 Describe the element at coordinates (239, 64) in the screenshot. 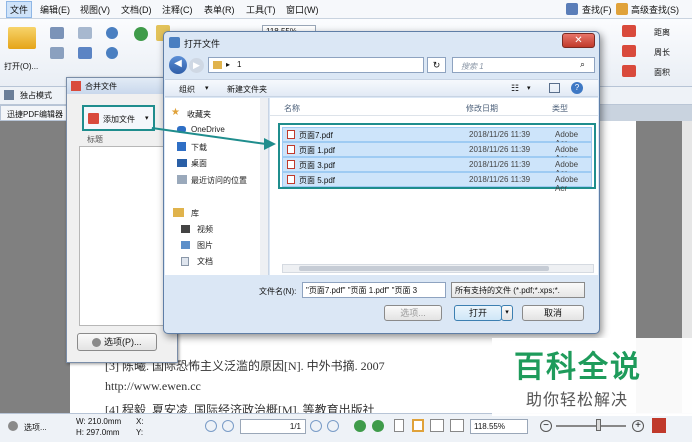

I see `breadcrumb: 1` at that location.